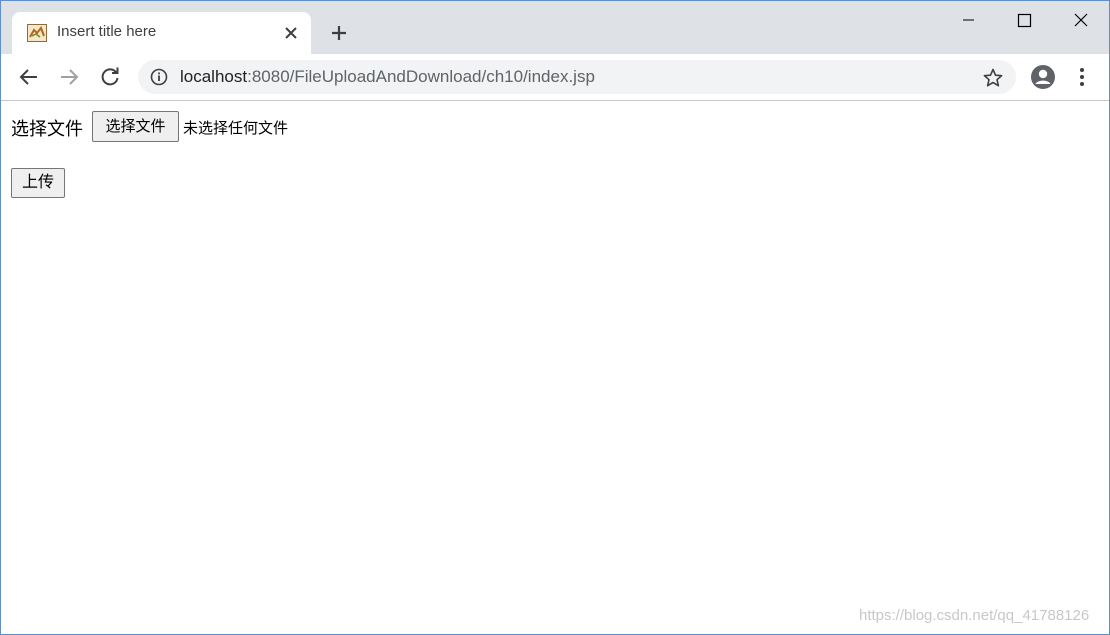  Describe the element at coordinates (37, 33) in the screenshot. I see `tomcat-icon` at that location.